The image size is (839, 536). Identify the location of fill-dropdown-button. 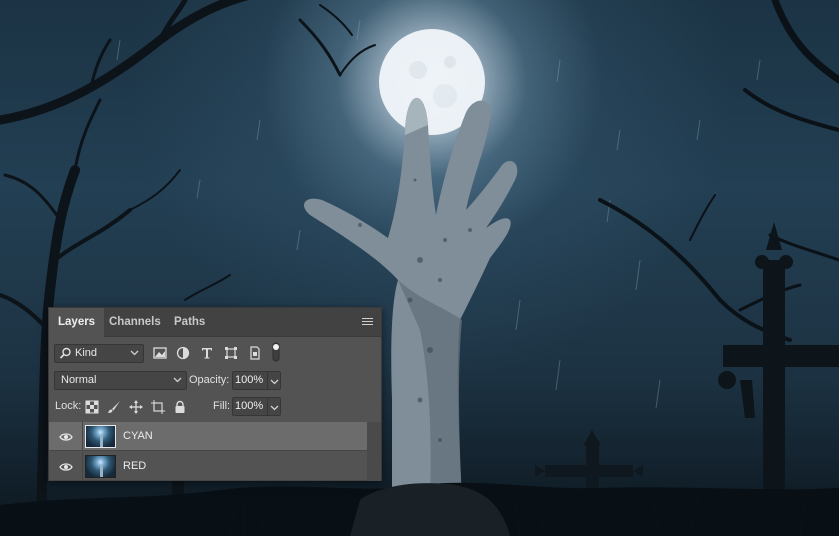
(274, 406).